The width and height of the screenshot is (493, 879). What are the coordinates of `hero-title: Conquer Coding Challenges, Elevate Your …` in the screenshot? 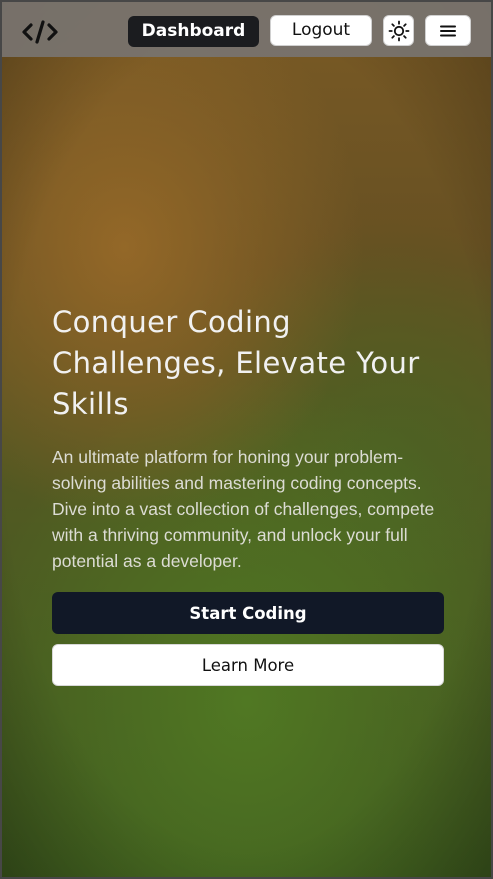 It's located at (236, 363).